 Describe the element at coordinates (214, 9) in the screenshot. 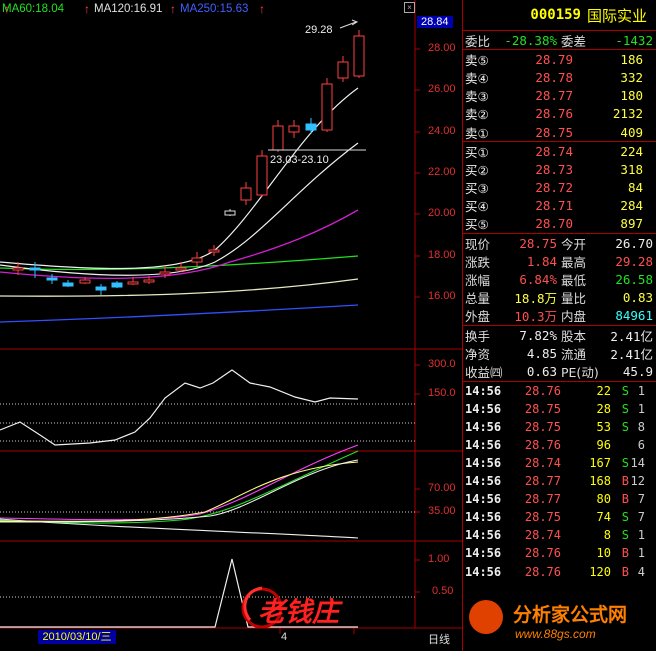

I see `ma250-label: MA250:15.63` at that location.